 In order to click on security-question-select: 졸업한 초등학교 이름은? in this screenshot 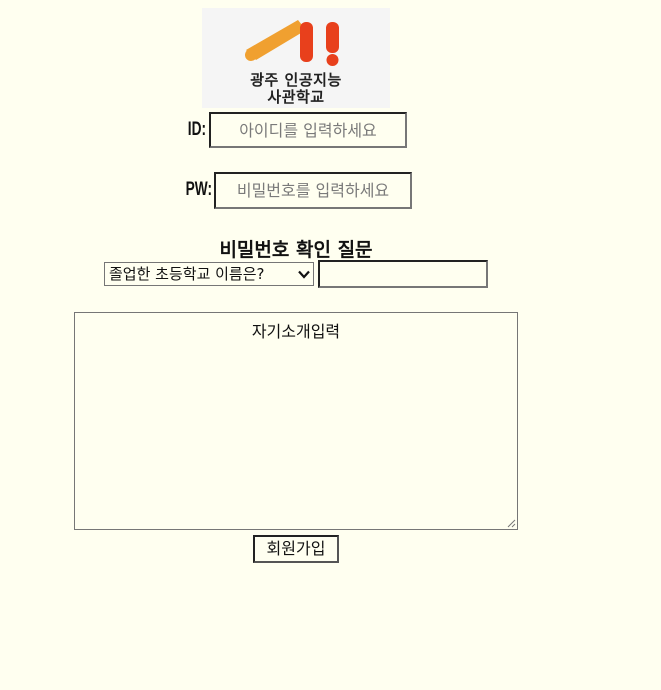, I will do `click(209, 274)`.